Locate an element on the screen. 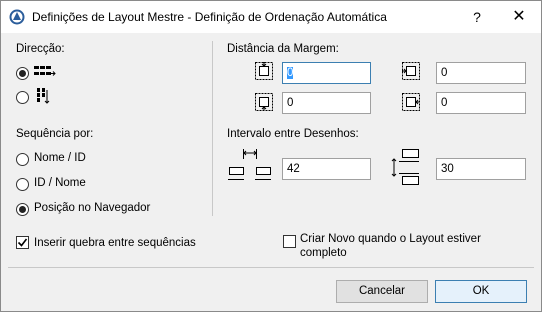  margin-top-input: 0 is located at coordinates (326, 73).